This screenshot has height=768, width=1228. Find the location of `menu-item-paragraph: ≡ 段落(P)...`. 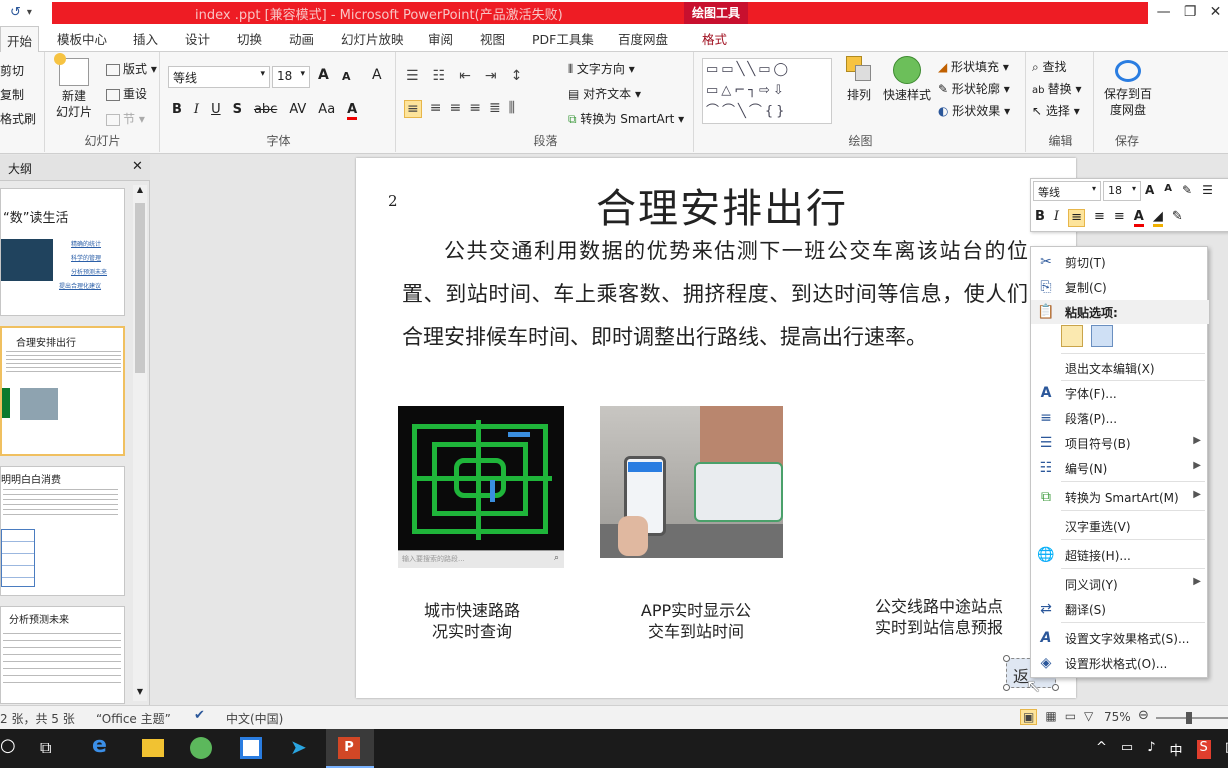

menu-item-paragraph: ≡ 段落(P)... is located at coordinates (1120, 418).